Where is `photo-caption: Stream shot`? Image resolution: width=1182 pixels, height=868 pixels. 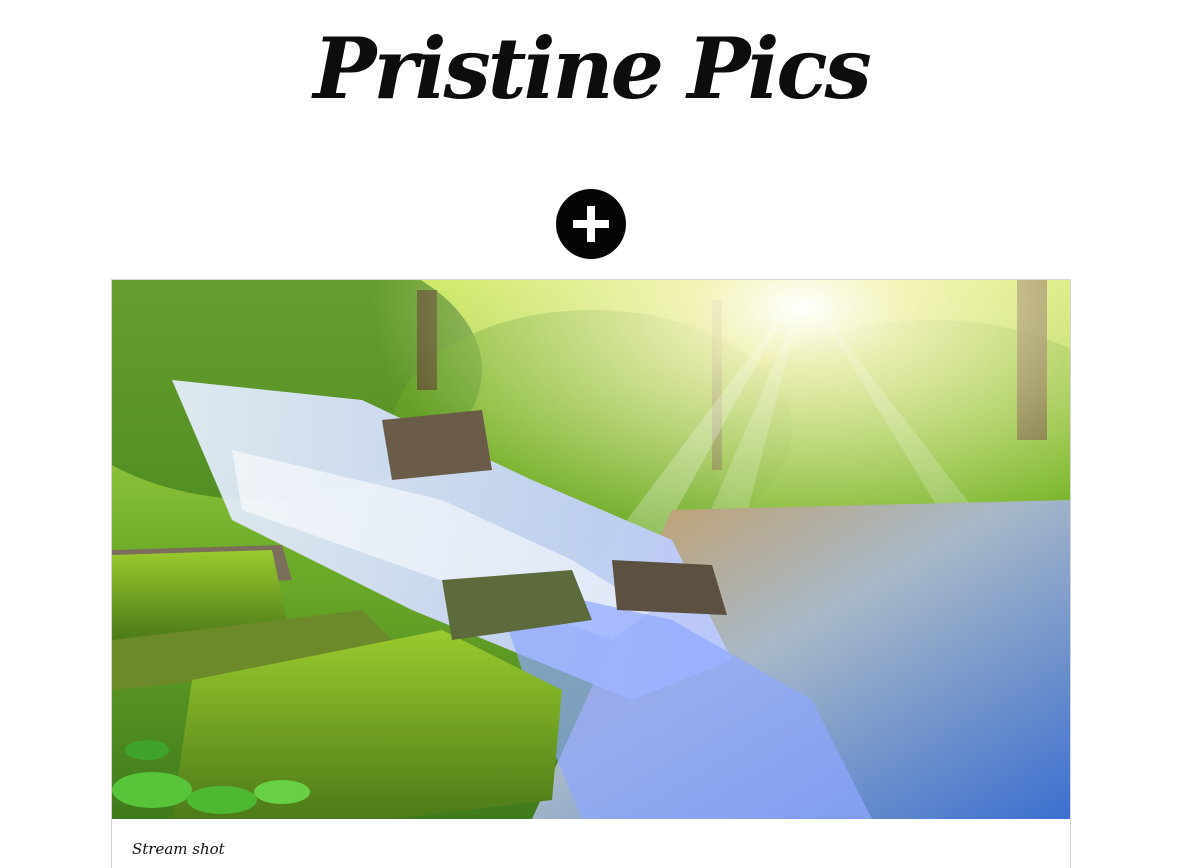 photo-caption: Stream shot is located at coordinates (178, 849).